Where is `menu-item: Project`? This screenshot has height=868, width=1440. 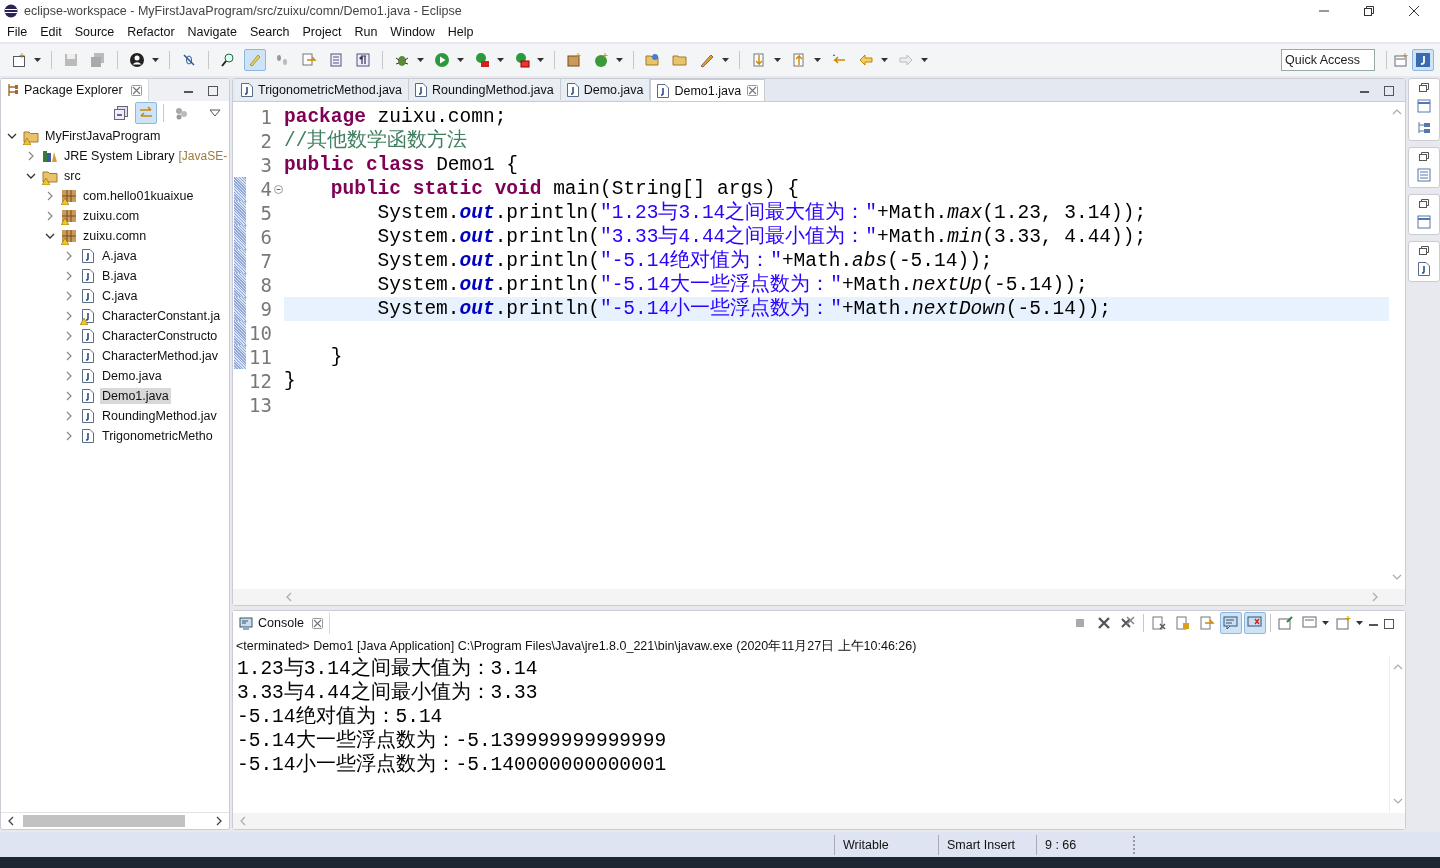 menu-item: Project is located at coordinates (321, 32).